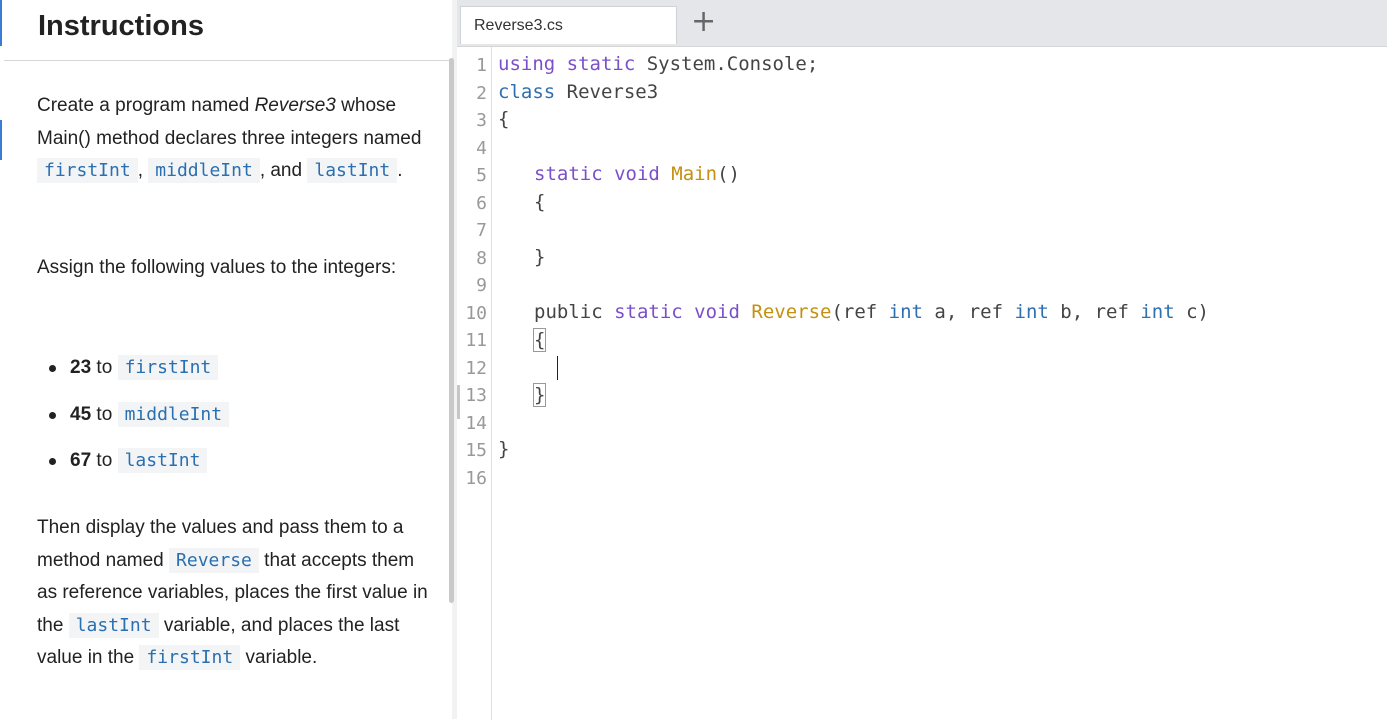  What do you see at coordinates (567, 64) in the screenshot?
I see `keyword: using static` at bounding box center [567, 64].